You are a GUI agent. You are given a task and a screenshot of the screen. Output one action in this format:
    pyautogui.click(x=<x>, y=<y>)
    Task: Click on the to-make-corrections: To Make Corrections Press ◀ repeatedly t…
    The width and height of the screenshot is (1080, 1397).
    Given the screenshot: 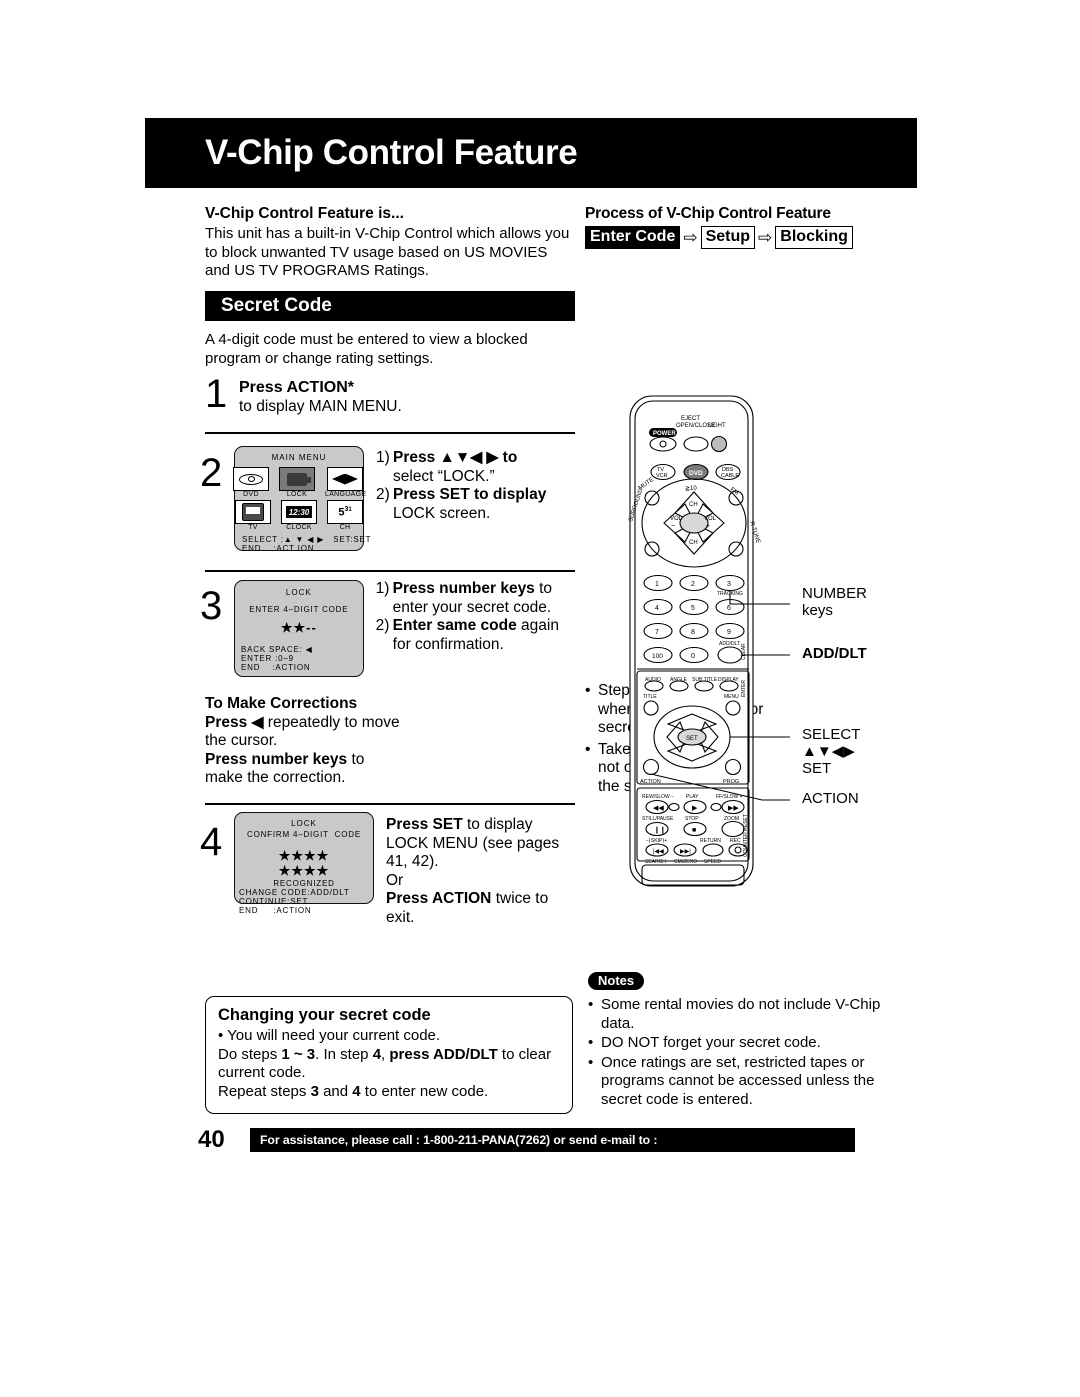 What is the action you would take?
    pyautogui.click(x=302, y=741)
    